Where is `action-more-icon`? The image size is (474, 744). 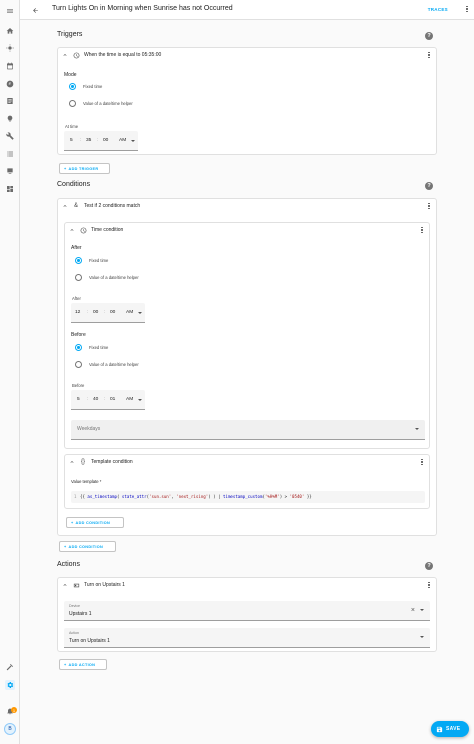
action-more-icon is located at coordinates (429, 585).